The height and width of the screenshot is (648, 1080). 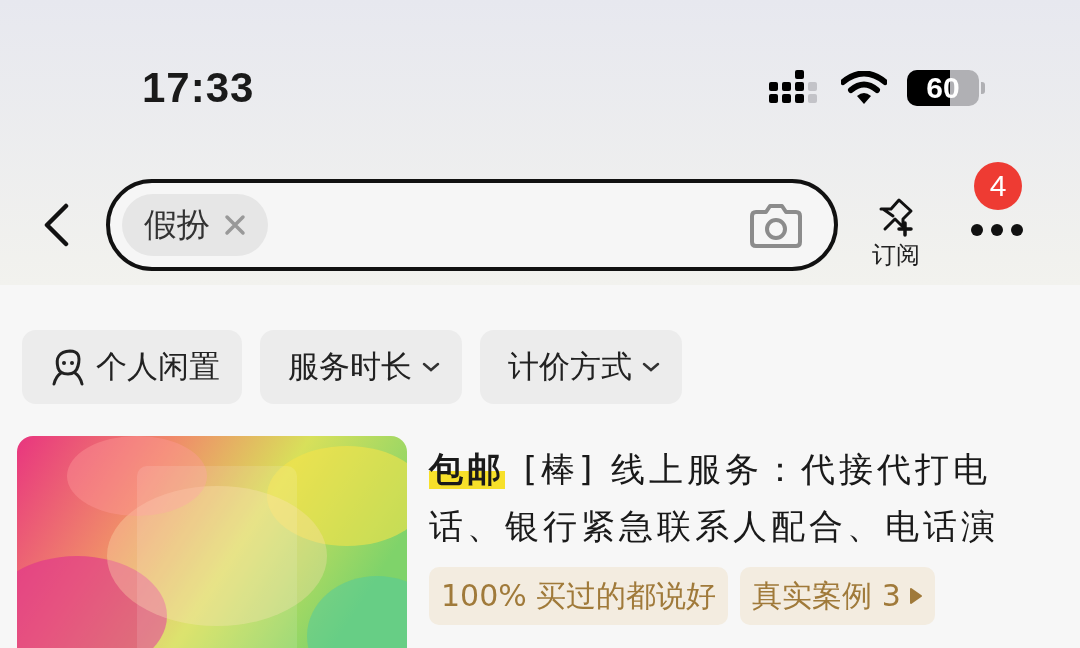 What do you see at coordinates (581, 367) in the screenshot?
I see `filter-chip: 计价方式` at bounding box center [581, 367].